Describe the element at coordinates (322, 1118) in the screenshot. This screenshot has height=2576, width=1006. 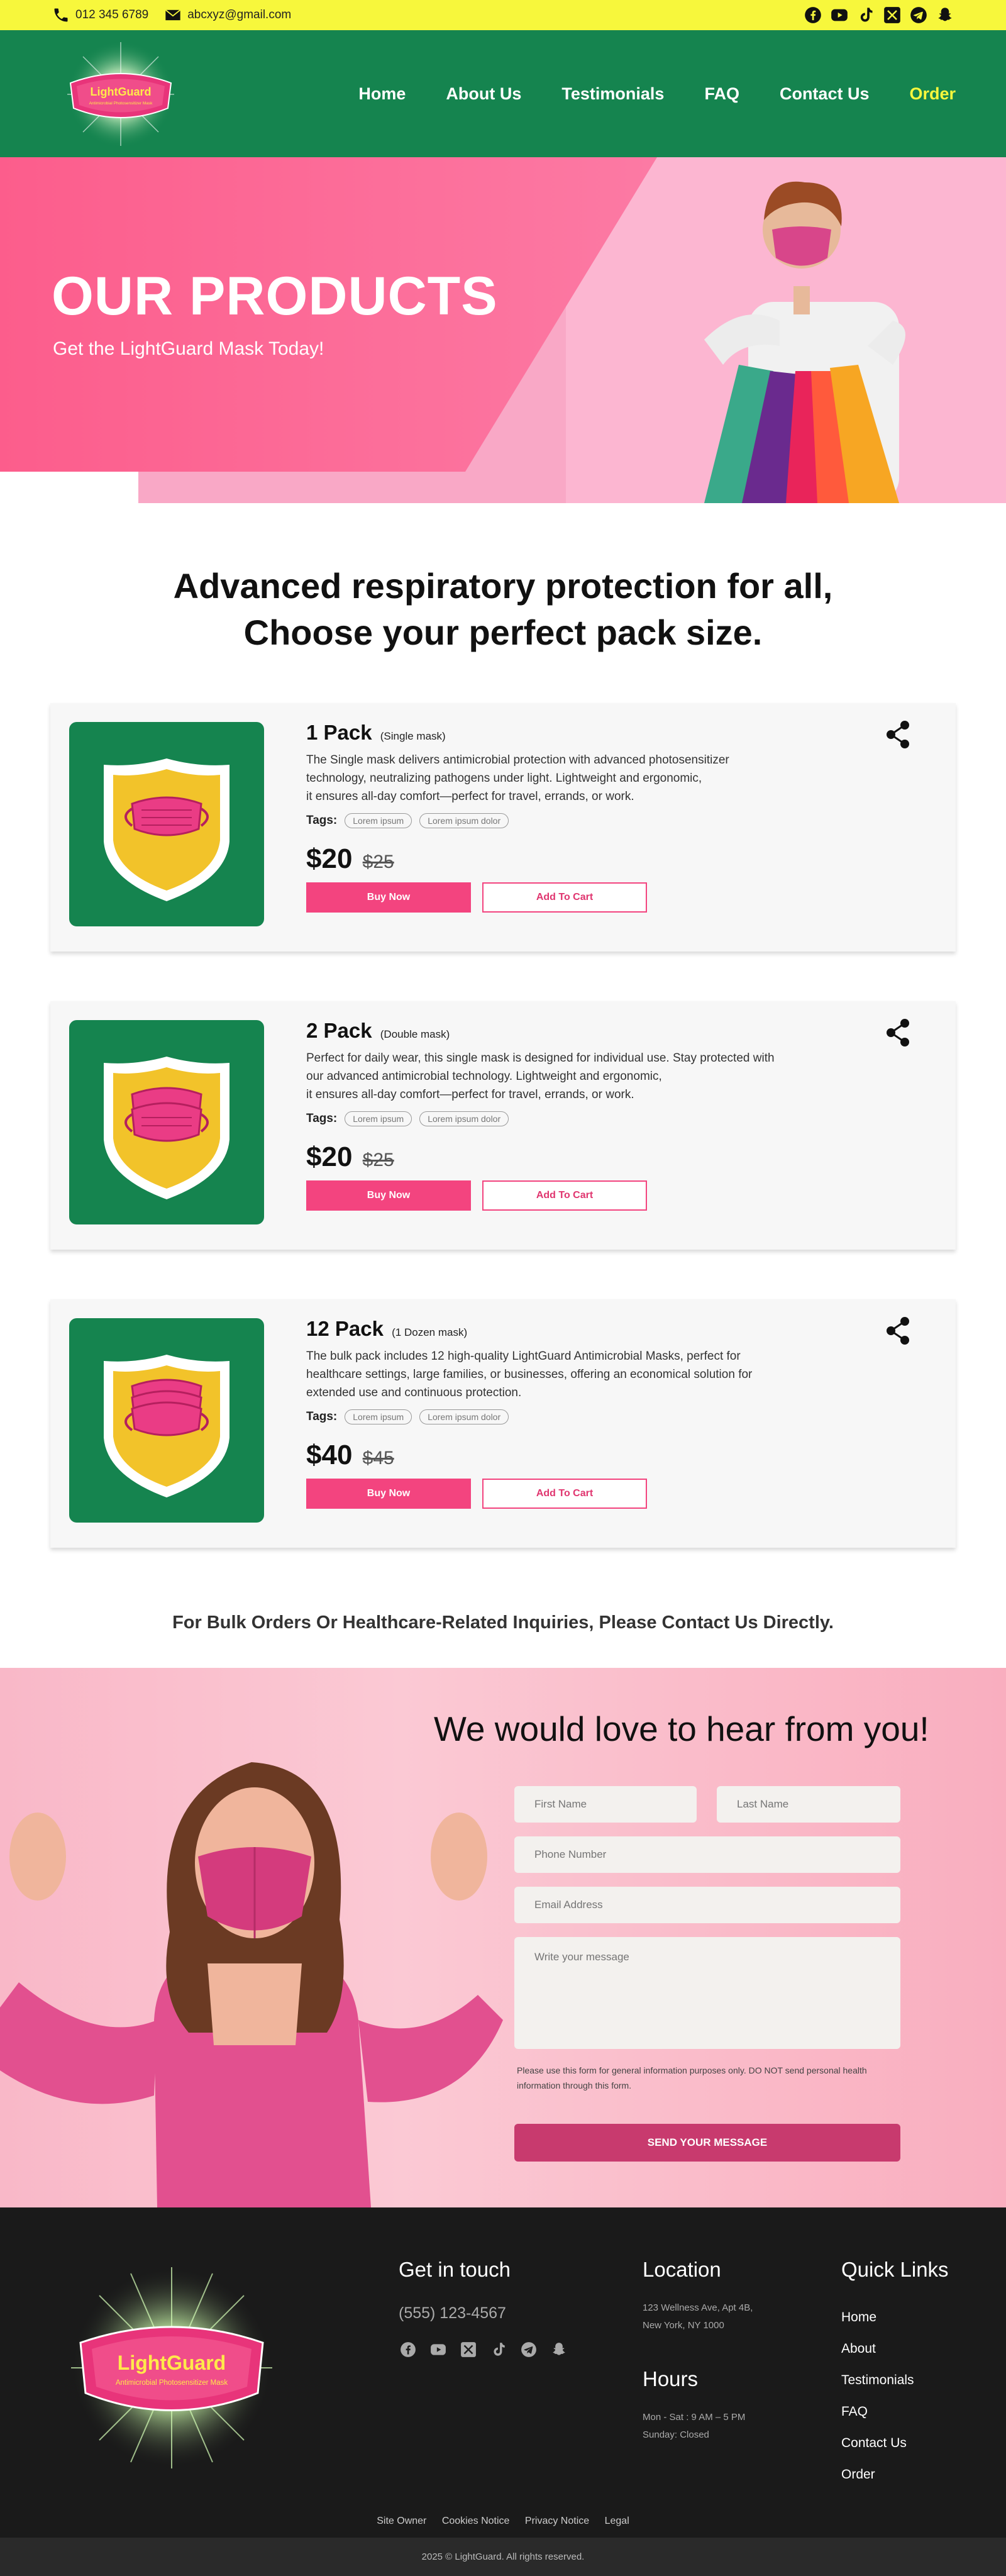
I see `tags-label: Tags:` at that location.